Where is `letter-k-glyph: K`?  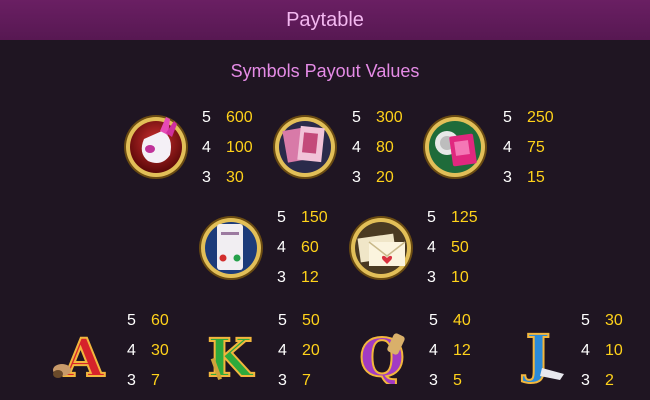 letter-k-glyph: K is located at coordinates (230, 356).